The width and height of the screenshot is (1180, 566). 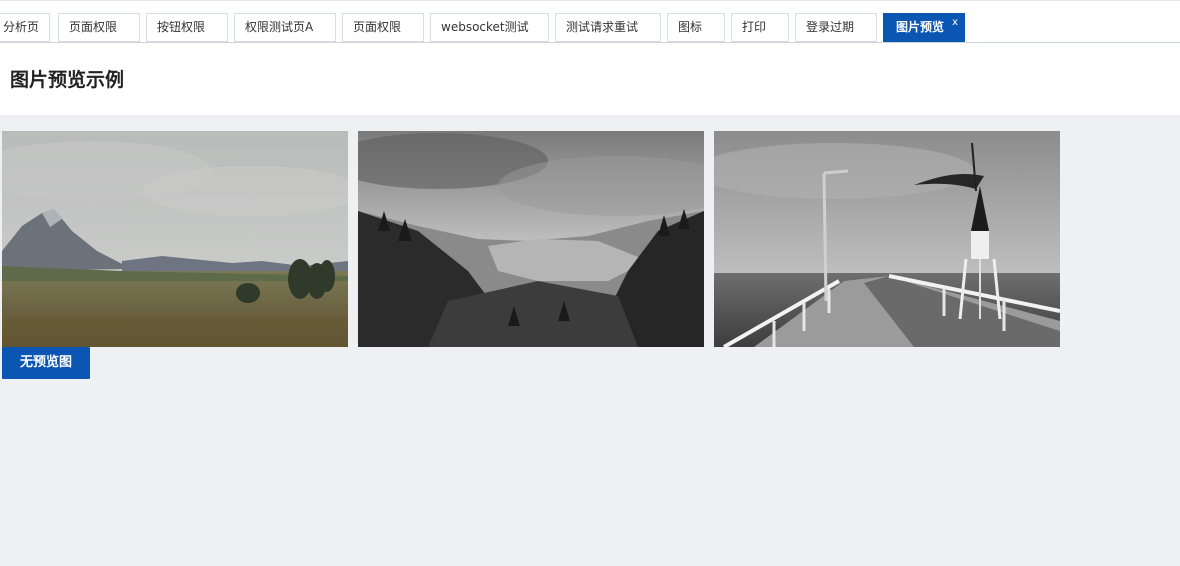 I want to click on tab-label: 分析页, so click(x=21, y=27).